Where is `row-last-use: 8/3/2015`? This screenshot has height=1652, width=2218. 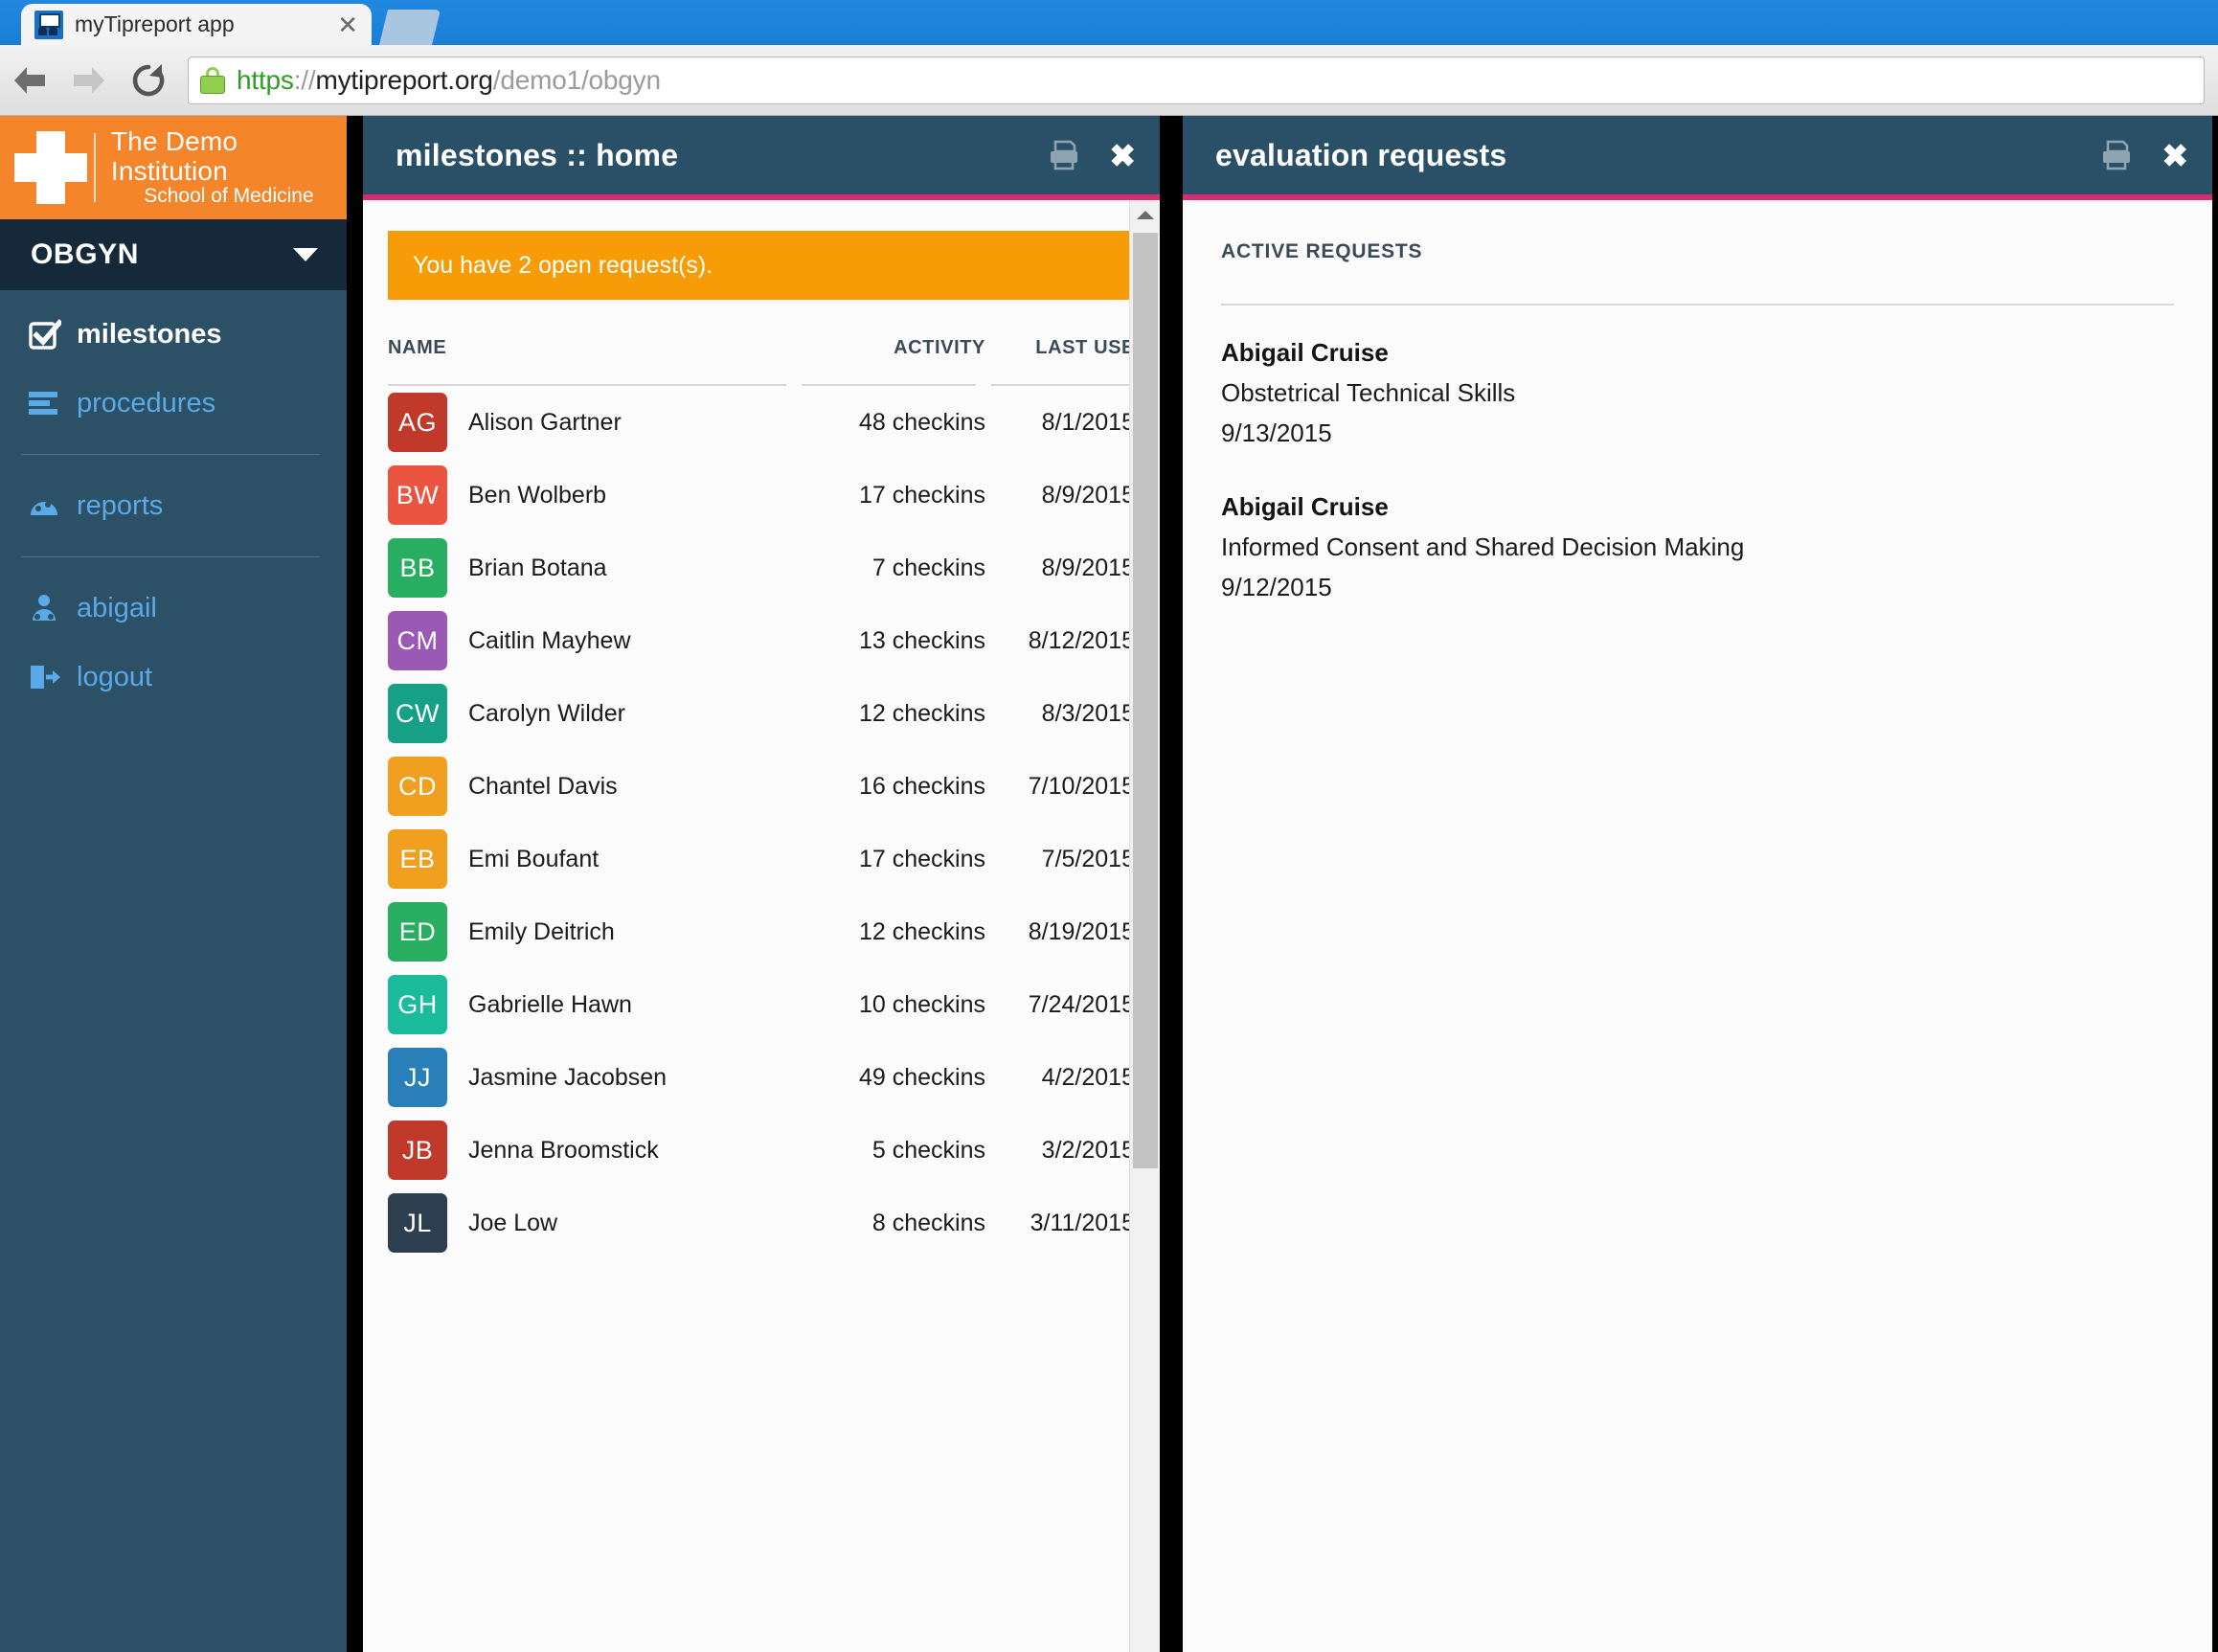 row-last-use: 8/3/2015 is located at coordinates (1088, 713).